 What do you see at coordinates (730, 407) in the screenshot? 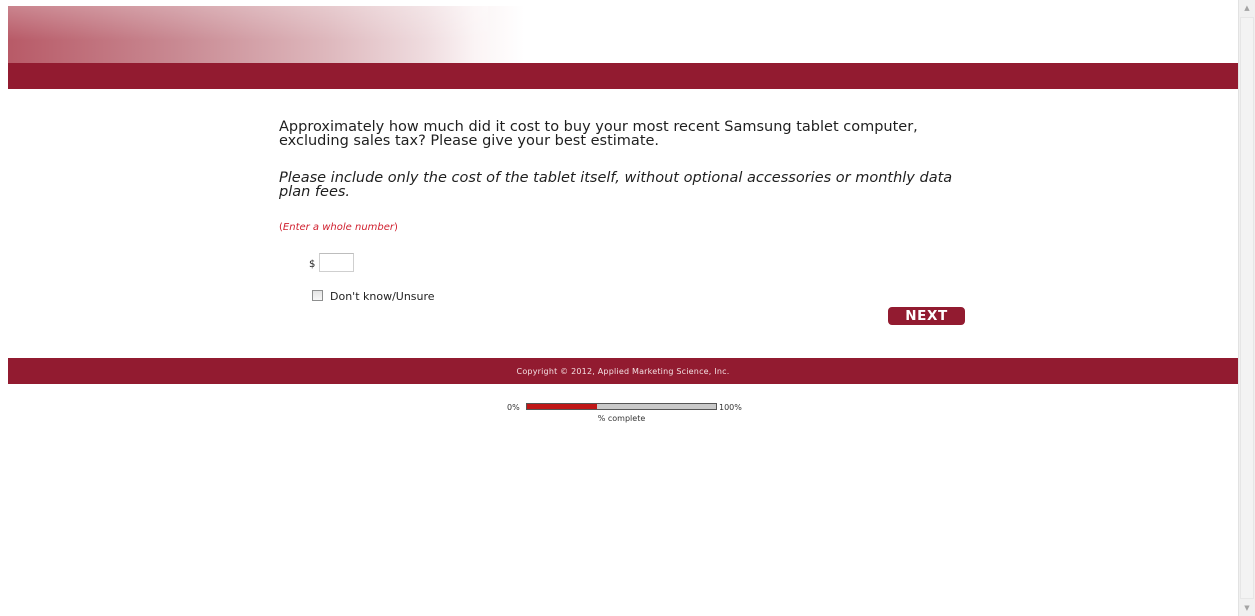
I see `progress-end-label: 100%` at bounding box center [730, 407].